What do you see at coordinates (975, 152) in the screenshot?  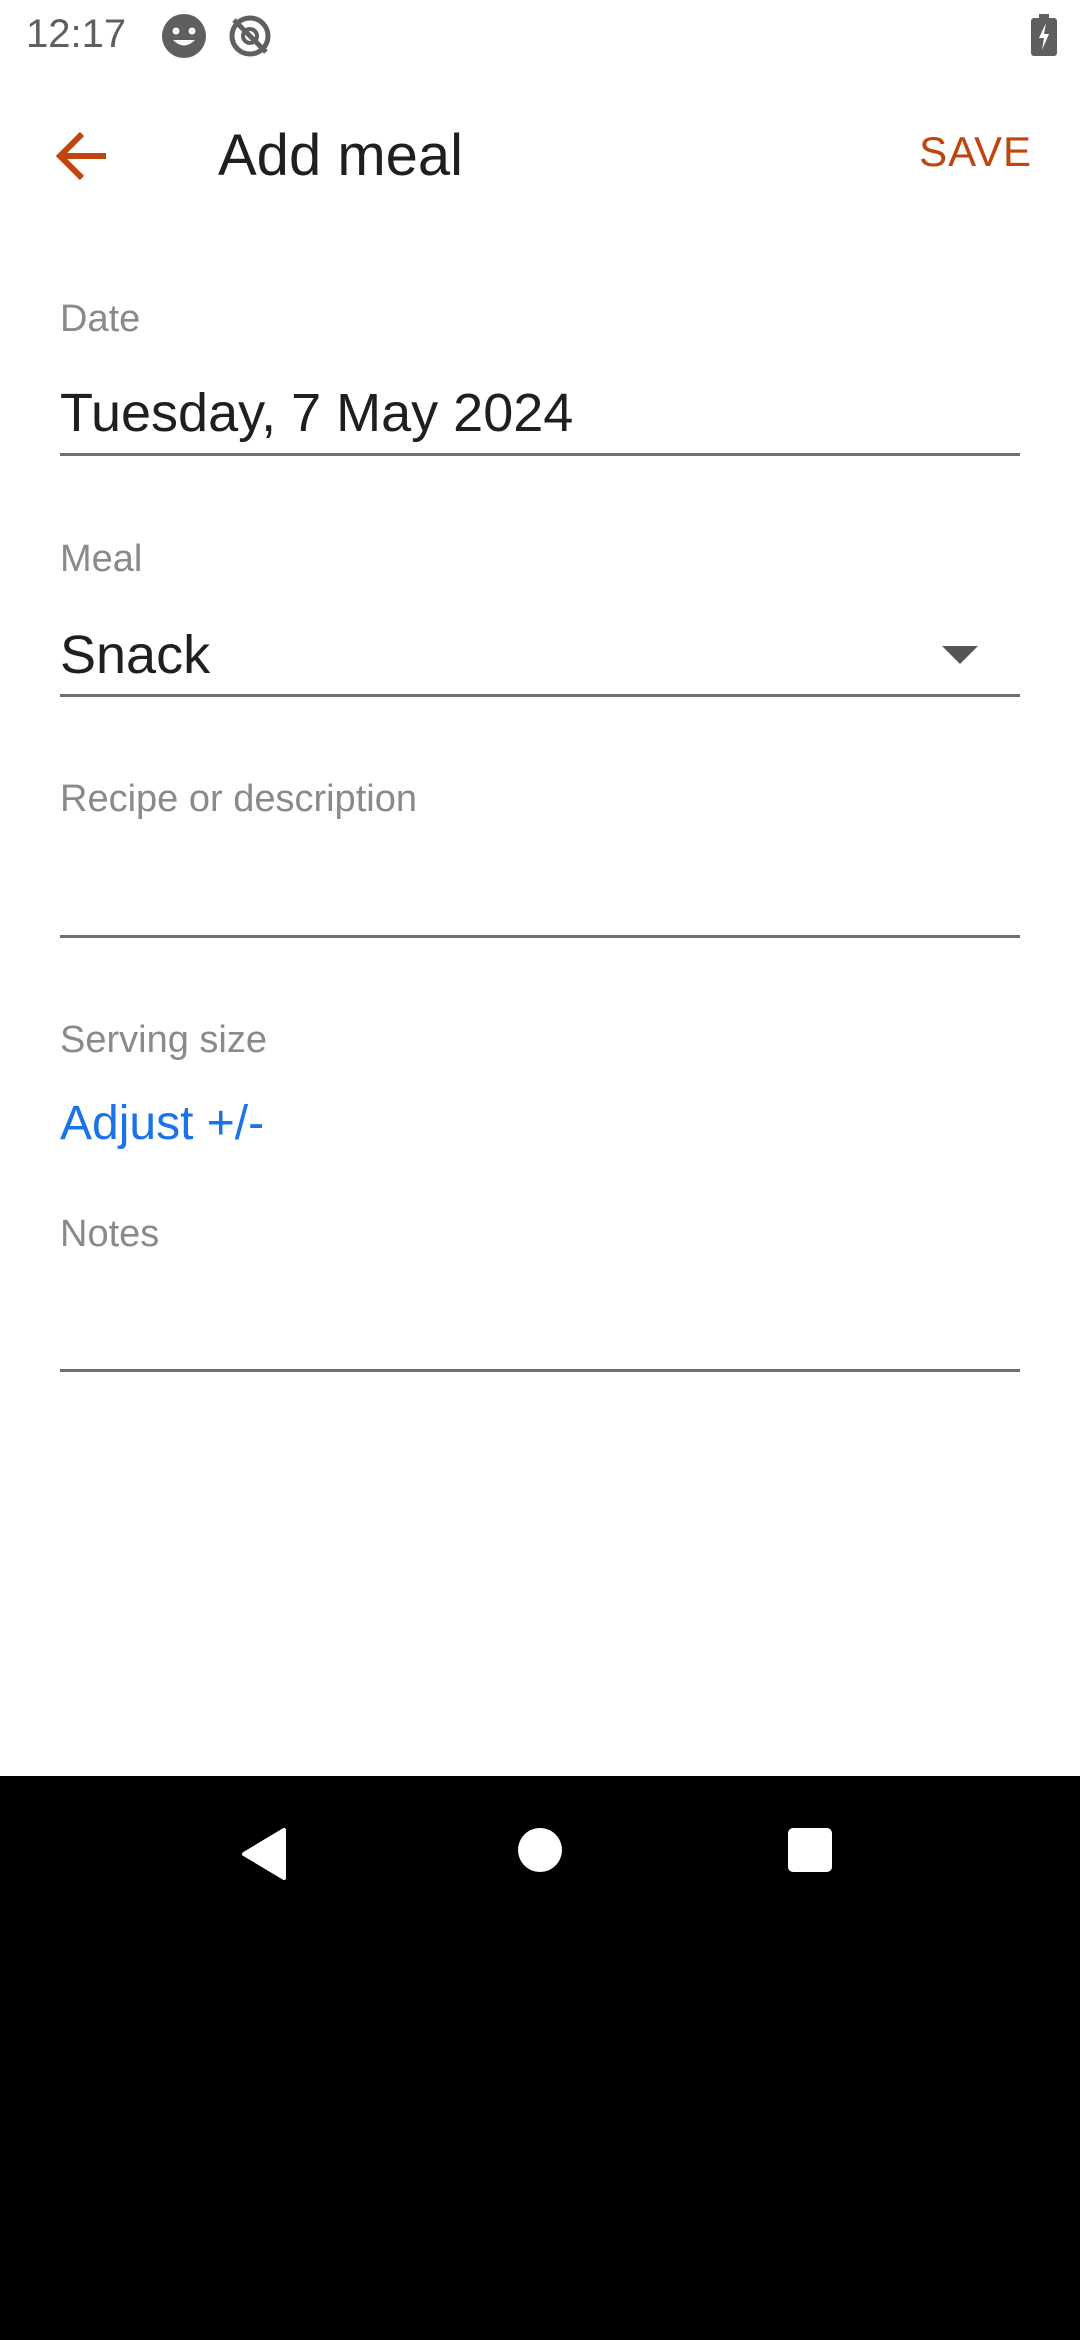 I see `save-button: SAVE` at bounding box center [975, 152].